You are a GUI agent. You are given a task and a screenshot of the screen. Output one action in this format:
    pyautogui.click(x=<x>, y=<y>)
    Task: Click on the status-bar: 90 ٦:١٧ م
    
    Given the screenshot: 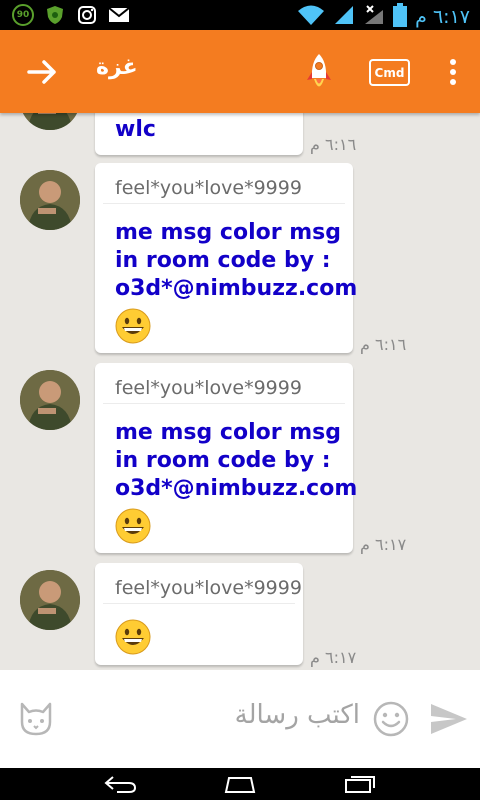 What is the action you would take?
    pyautogui.click(x=240, y=15)
    